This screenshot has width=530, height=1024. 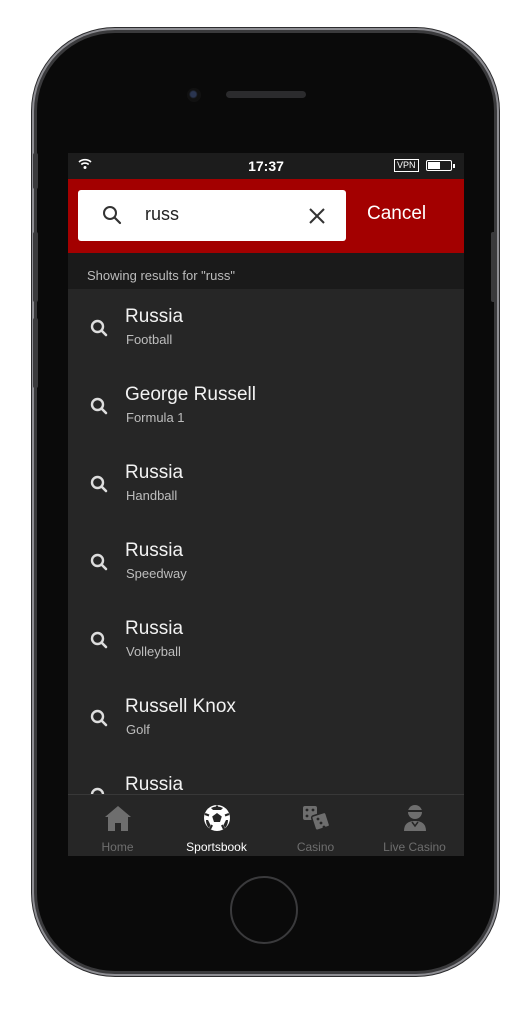 What do you see at coordinates (212, 215) in the screenshot?
I see `search-input: russ` at bounding box center [212, 215].